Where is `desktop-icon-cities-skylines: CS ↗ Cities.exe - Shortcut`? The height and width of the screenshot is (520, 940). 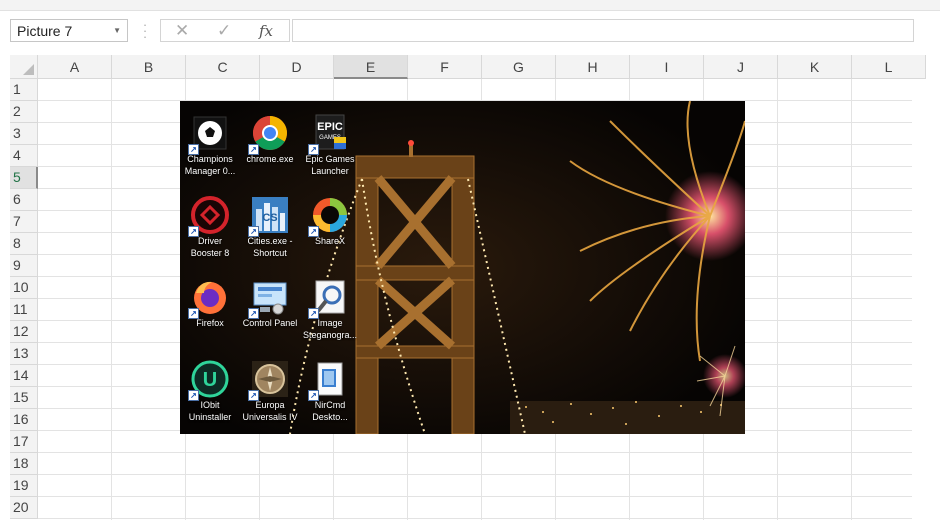 desktop-icon-cities-skylines: CS ↗ Cities.exe - Shortcut is located at coordinates (270, 227).